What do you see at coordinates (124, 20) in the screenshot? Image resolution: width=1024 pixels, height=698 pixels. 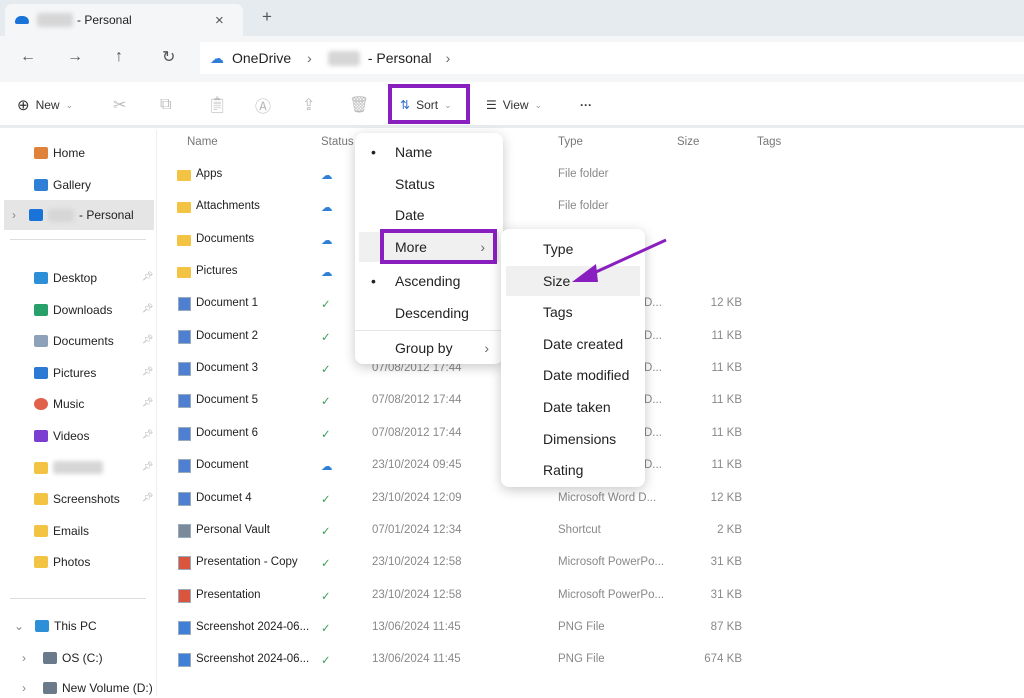 I see `tab-personal: - Personal ×` at bounding box center [124, 20].